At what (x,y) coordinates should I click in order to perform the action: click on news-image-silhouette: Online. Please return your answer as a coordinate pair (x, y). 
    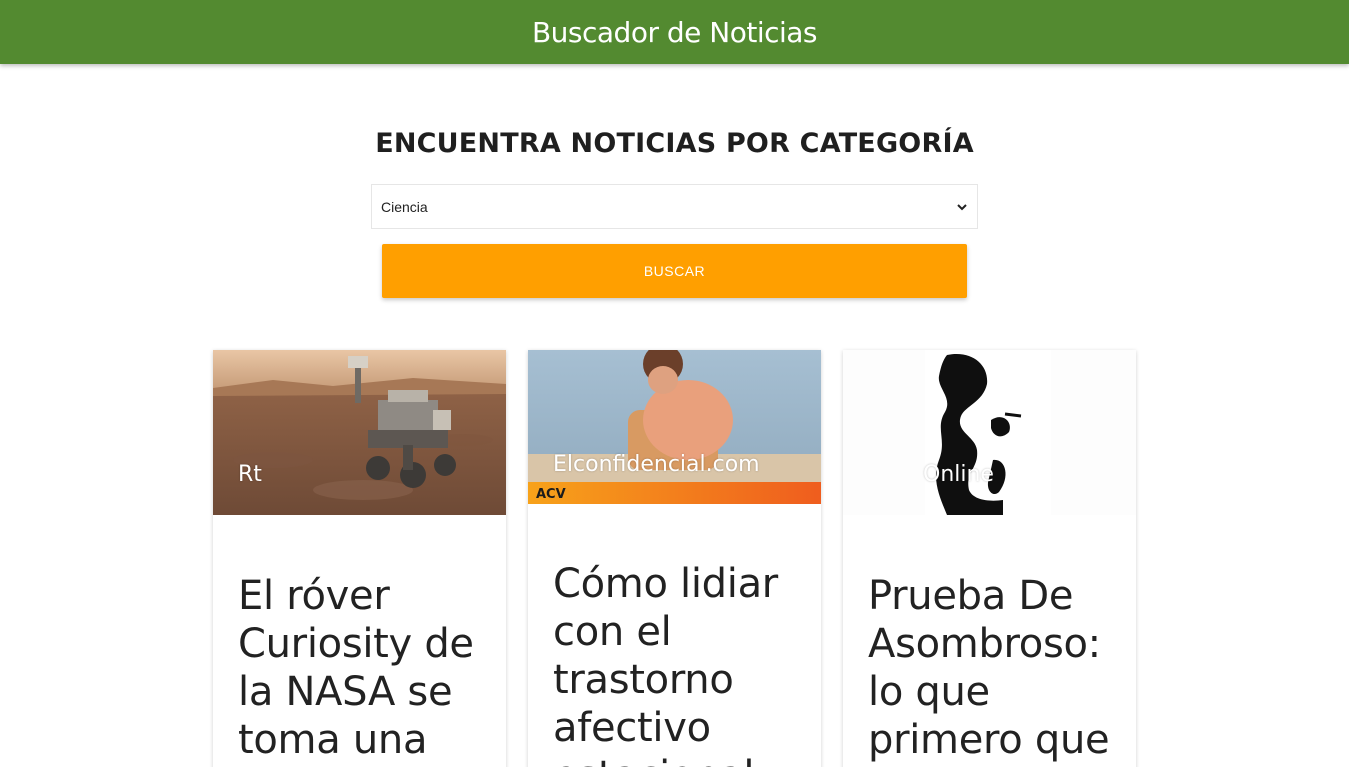
    Looking at the image, I should click on (989, 432).